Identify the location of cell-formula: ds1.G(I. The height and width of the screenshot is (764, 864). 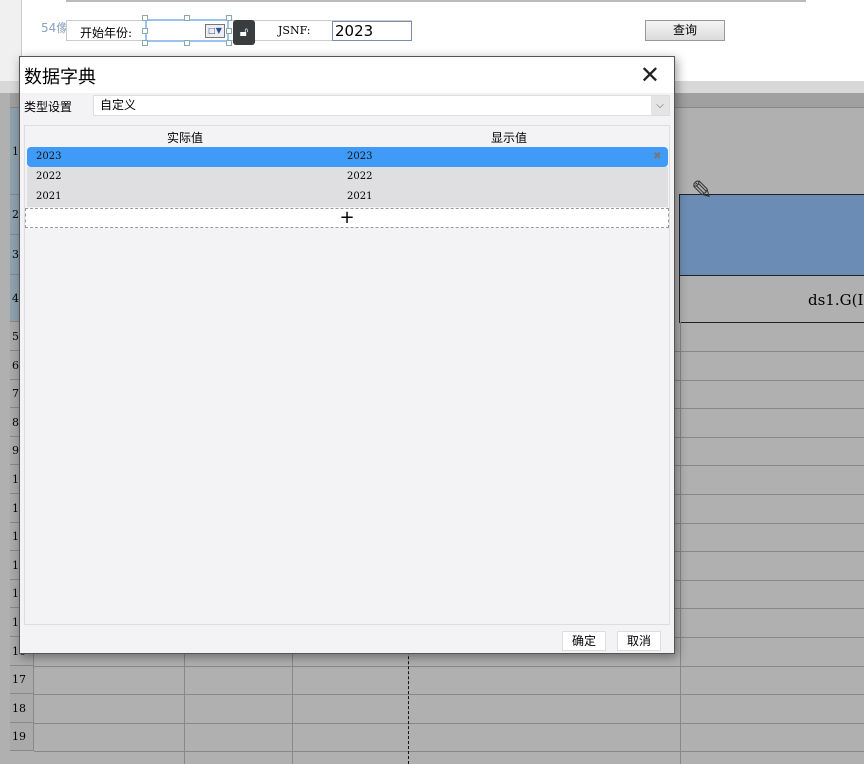
(835, 300).